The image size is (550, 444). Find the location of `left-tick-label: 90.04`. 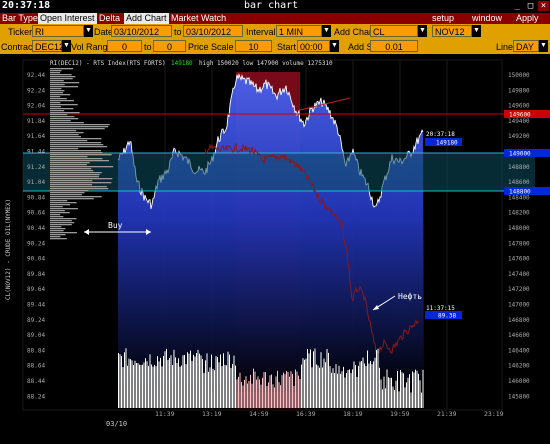

left-tick-label: 90.04 is located at coordinates (36, 259).